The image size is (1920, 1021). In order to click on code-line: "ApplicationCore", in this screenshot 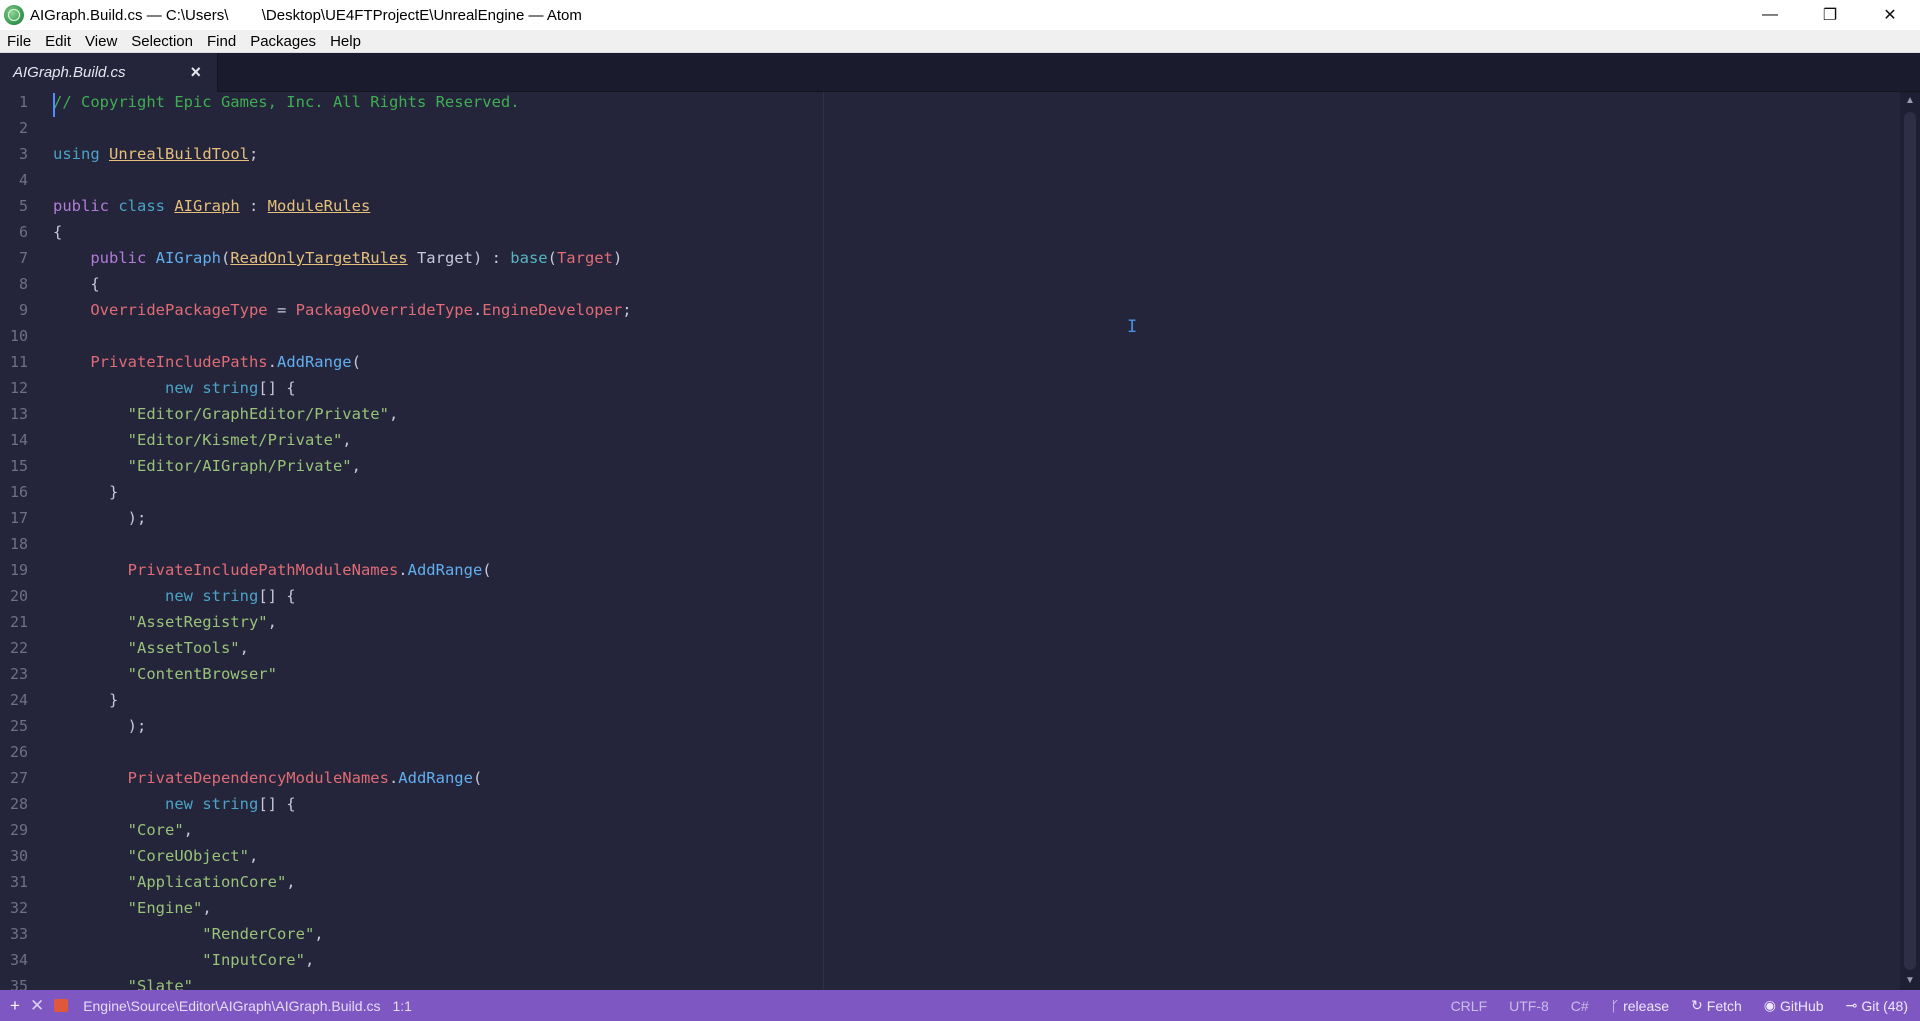, I will do `click(174, 882)`.